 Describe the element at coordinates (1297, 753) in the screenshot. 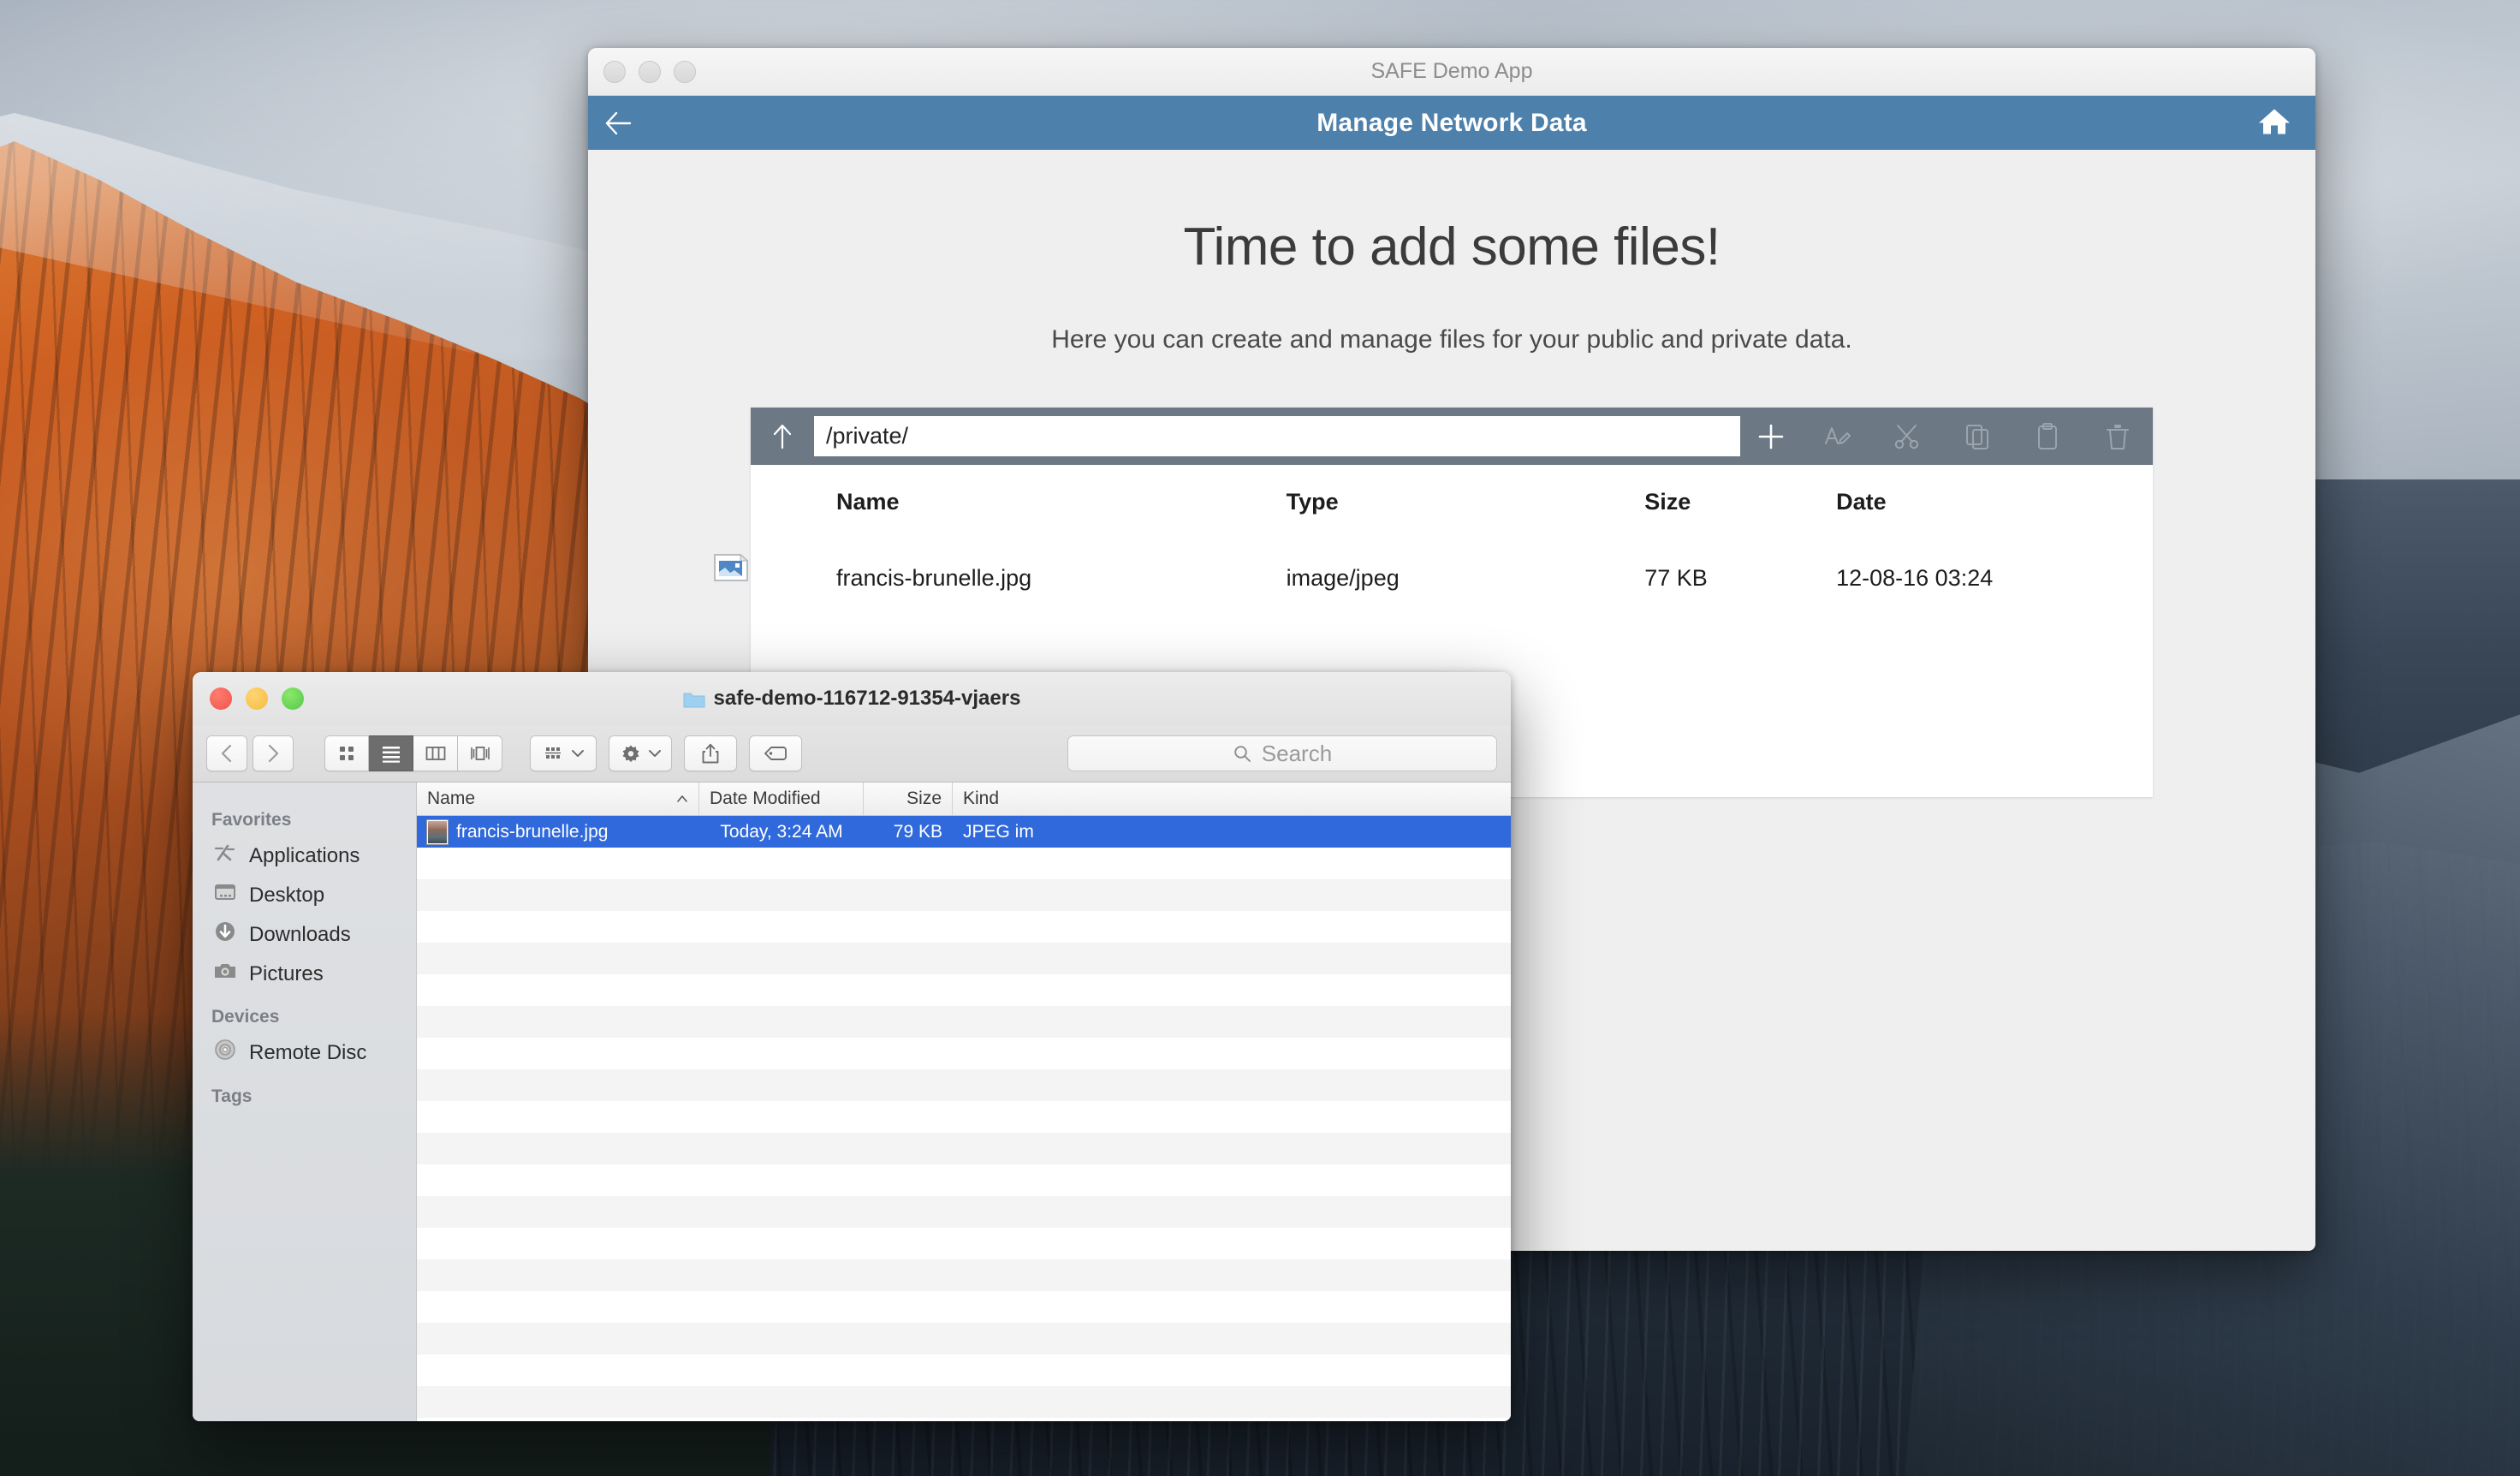

I see `search-placeholder: Search` at that location.